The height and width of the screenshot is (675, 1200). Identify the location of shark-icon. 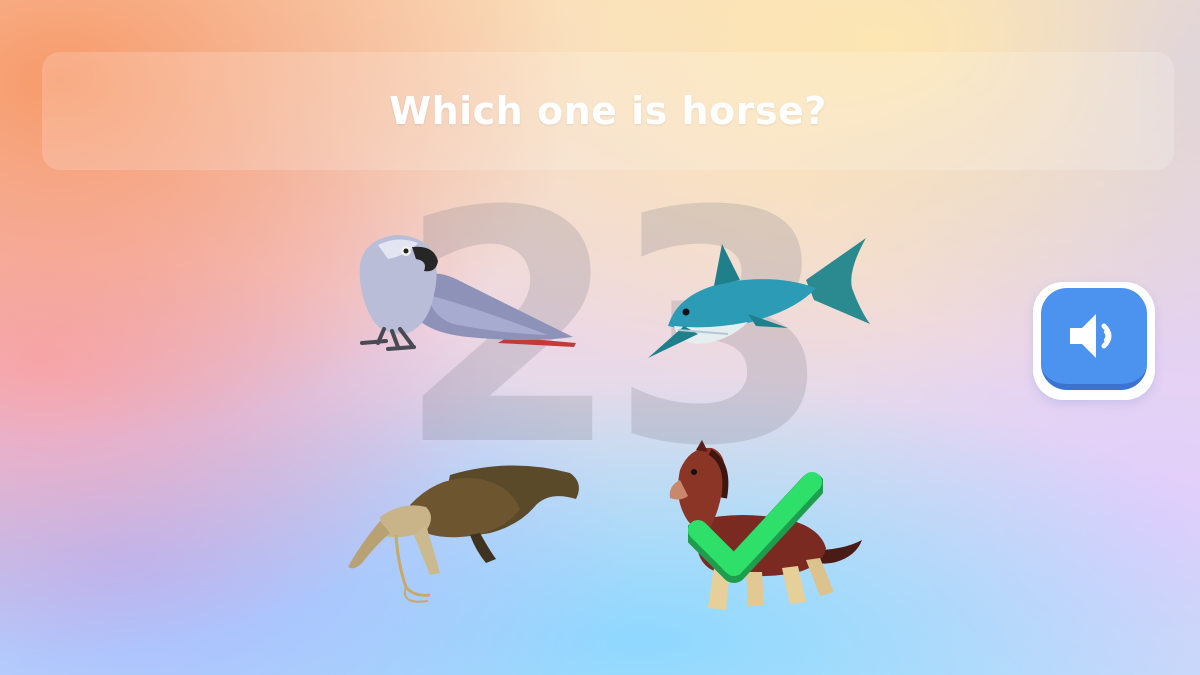
(759, 298).